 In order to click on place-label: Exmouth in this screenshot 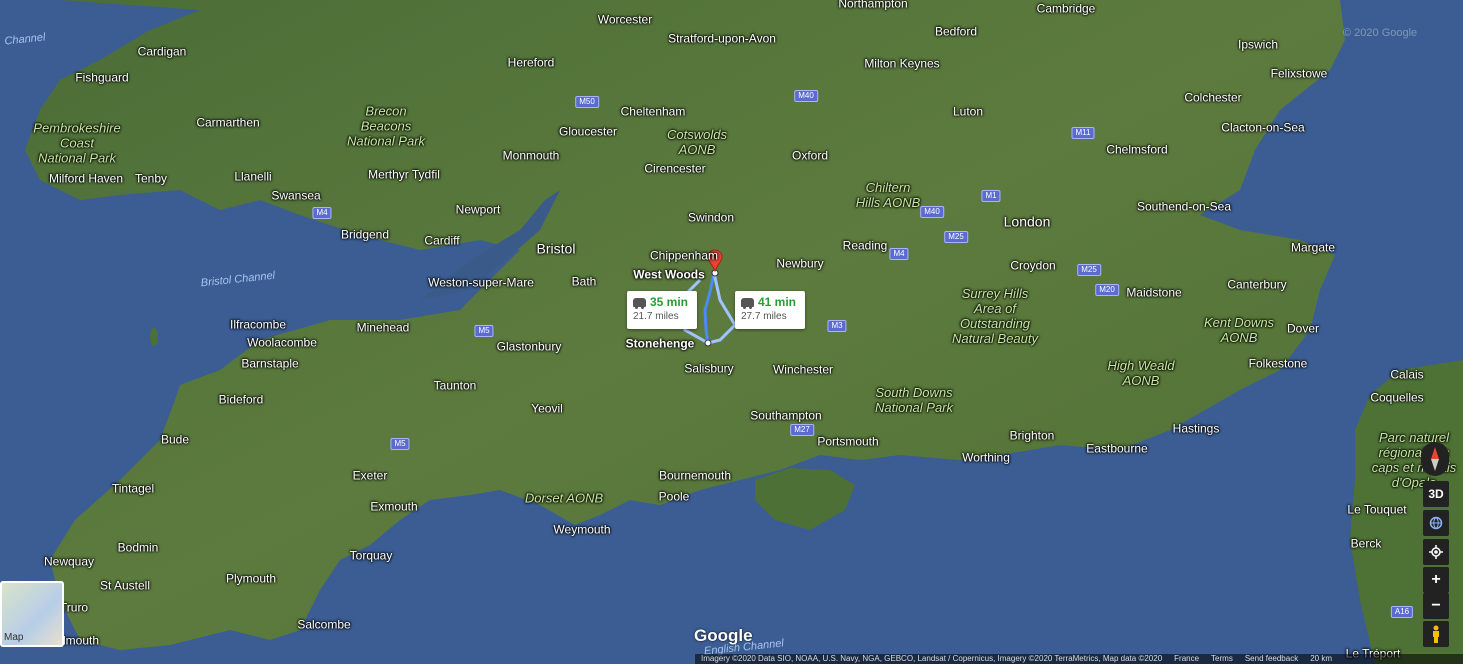, I will do `click(393, 507)`.